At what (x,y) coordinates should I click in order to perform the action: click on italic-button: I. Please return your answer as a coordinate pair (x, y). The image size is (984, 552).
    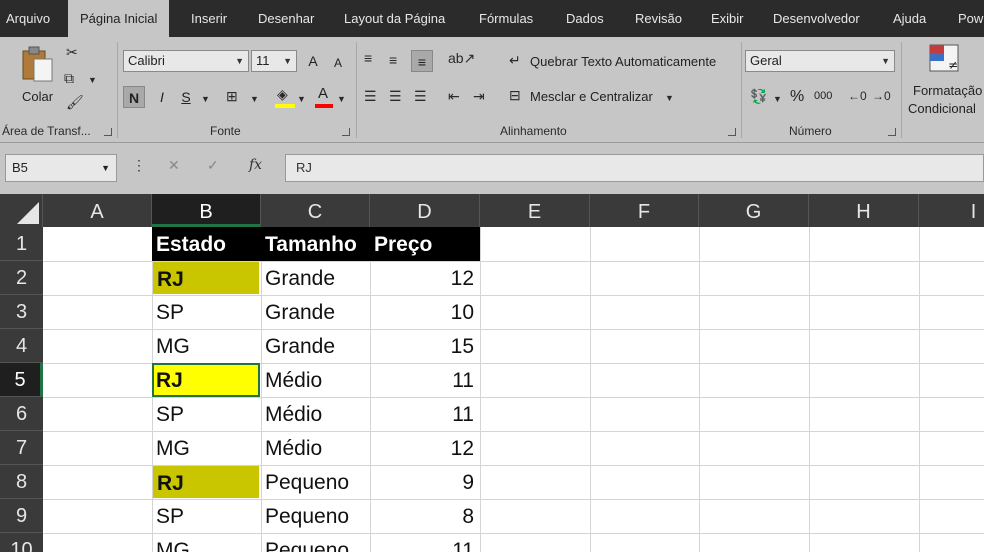
    Looking at the image, I should click on (162, 97).